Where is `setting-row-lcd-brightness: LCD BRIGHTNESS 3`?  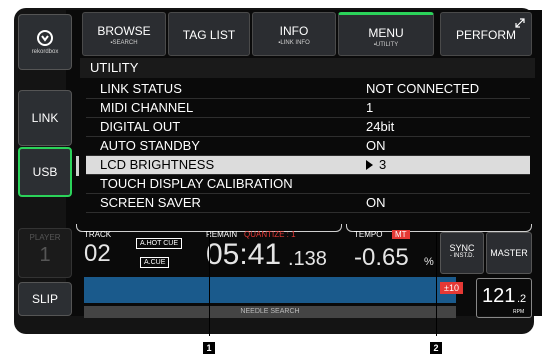
setting-row-lcd-brightness: LCD BRIGHTNESS 3 is located at coordinates (308, 165).